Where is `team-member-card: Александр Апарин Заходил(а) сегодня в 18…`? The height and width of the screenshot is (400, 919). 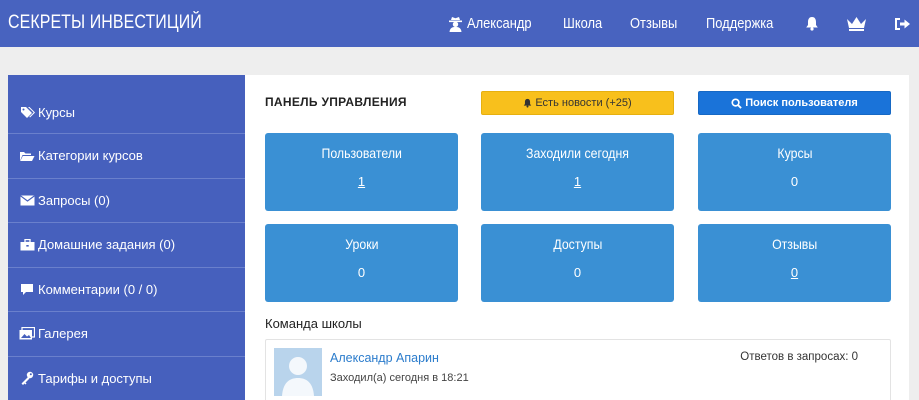 team-member-card: Александр Апарин Заходил(а) сегодня в 18… is located at coordinates (578, 369).